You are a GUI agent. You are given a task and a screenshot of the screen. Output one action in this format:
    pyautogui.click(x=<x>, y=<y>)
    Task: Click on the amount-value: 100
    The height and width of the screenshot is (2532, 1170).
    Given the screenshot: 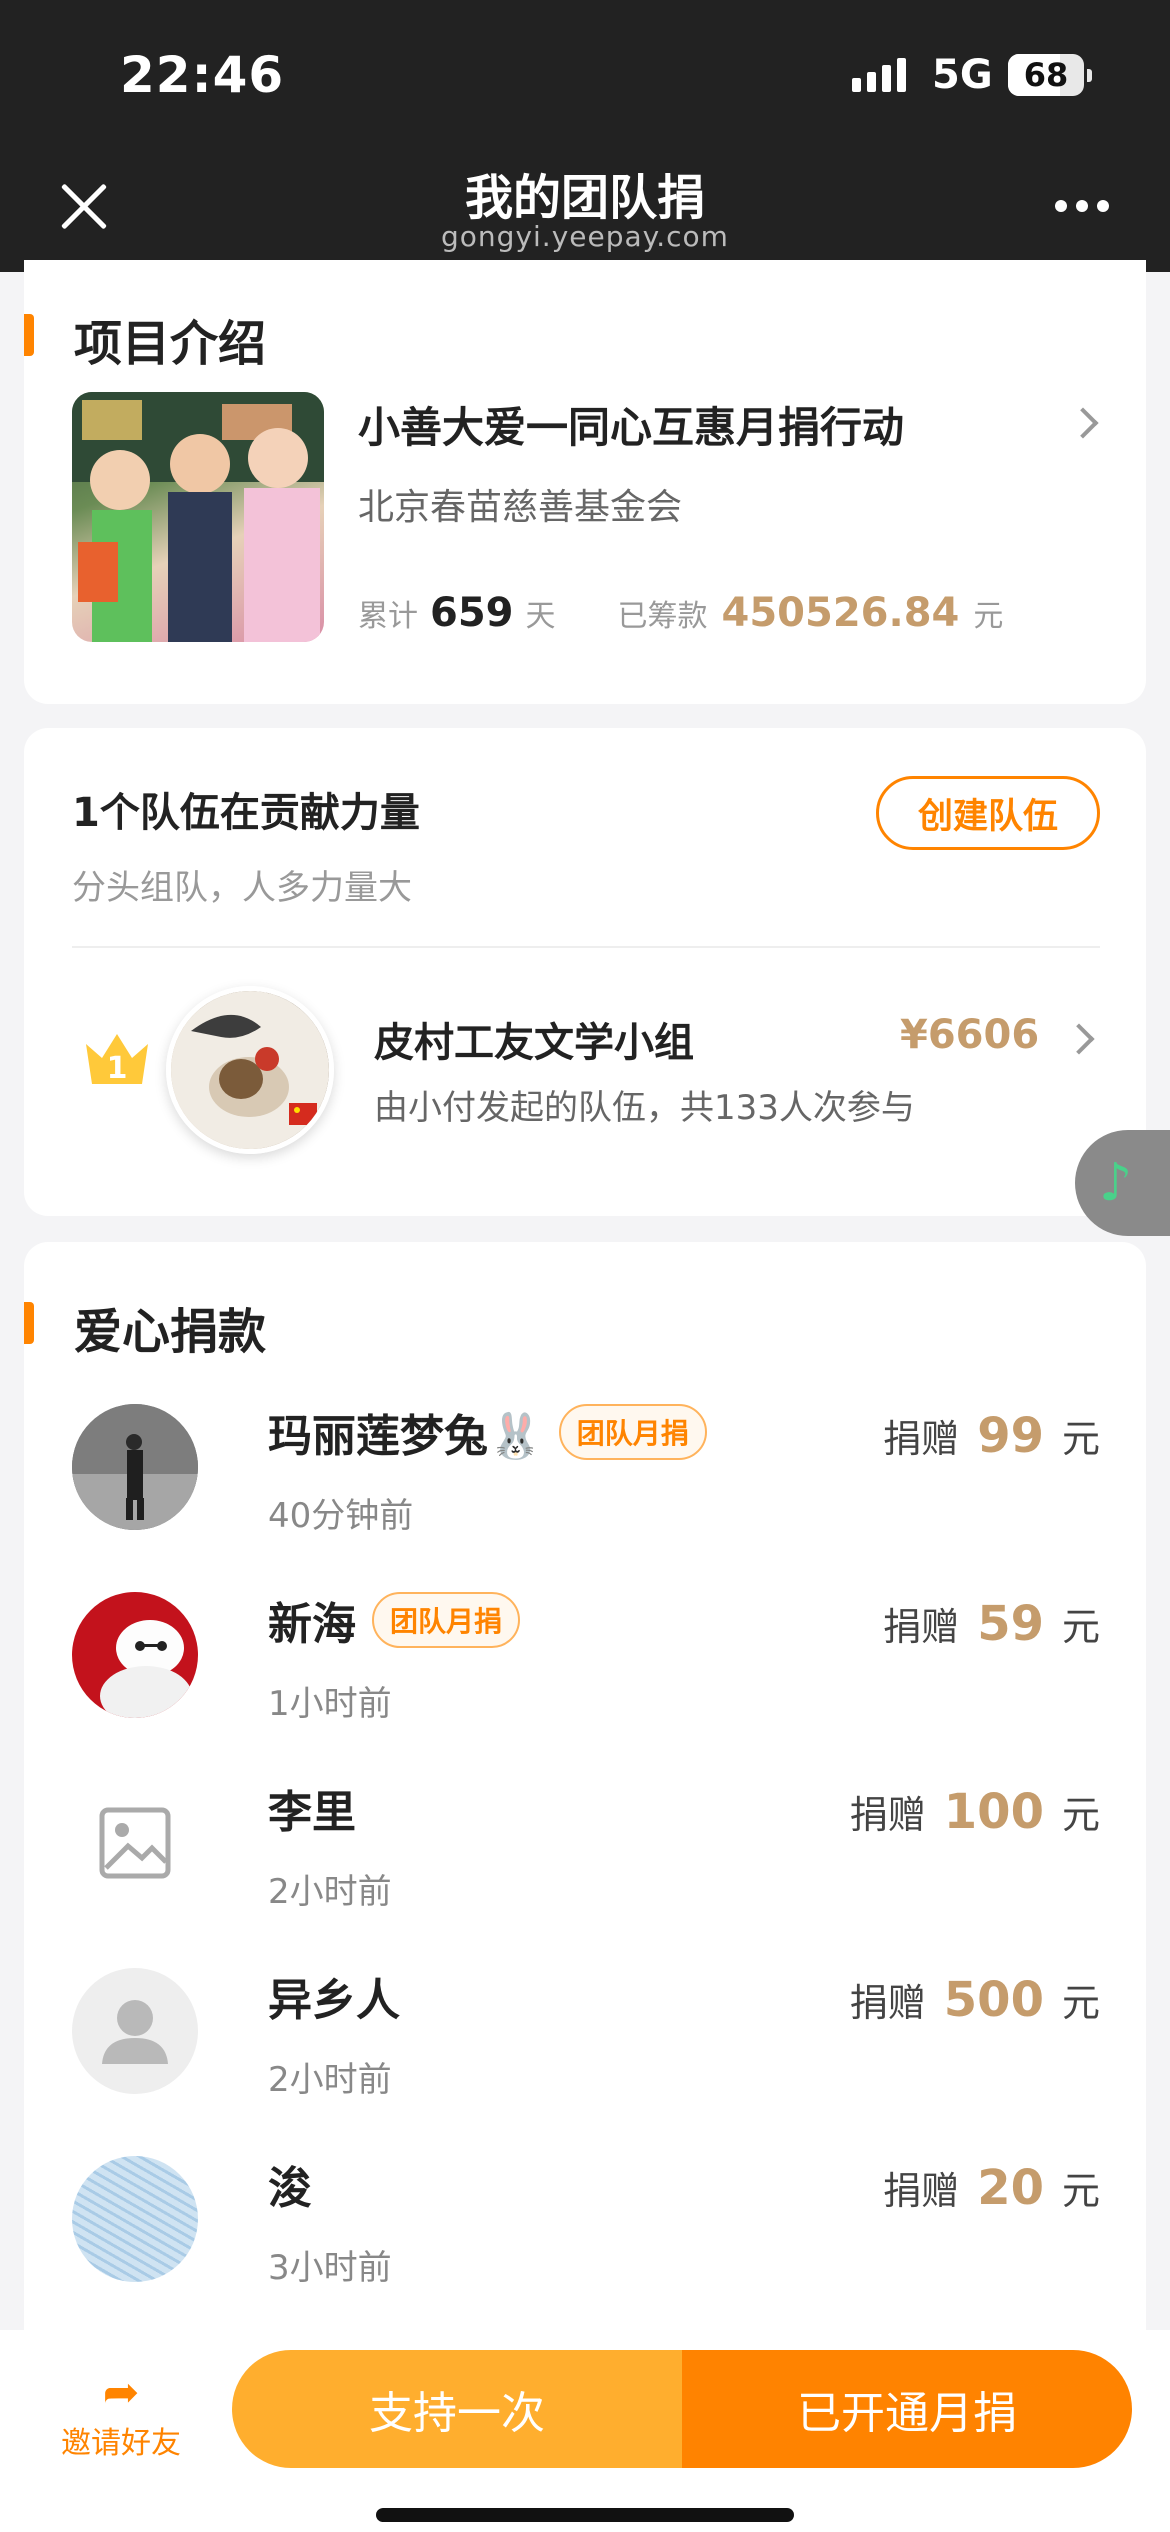 What is the action you would take?
    pyautogui.click(x=993, y=1812)
    